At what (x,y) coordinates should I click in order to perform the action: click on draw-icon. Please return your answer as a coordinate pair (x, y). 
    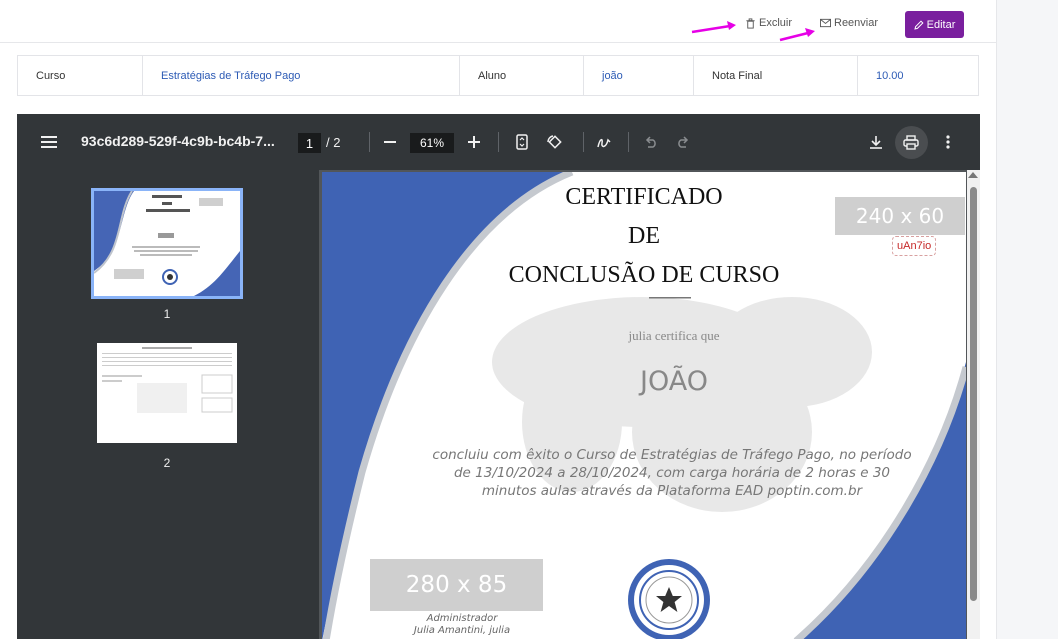
    Looking at the image, I should click on (604, 142).